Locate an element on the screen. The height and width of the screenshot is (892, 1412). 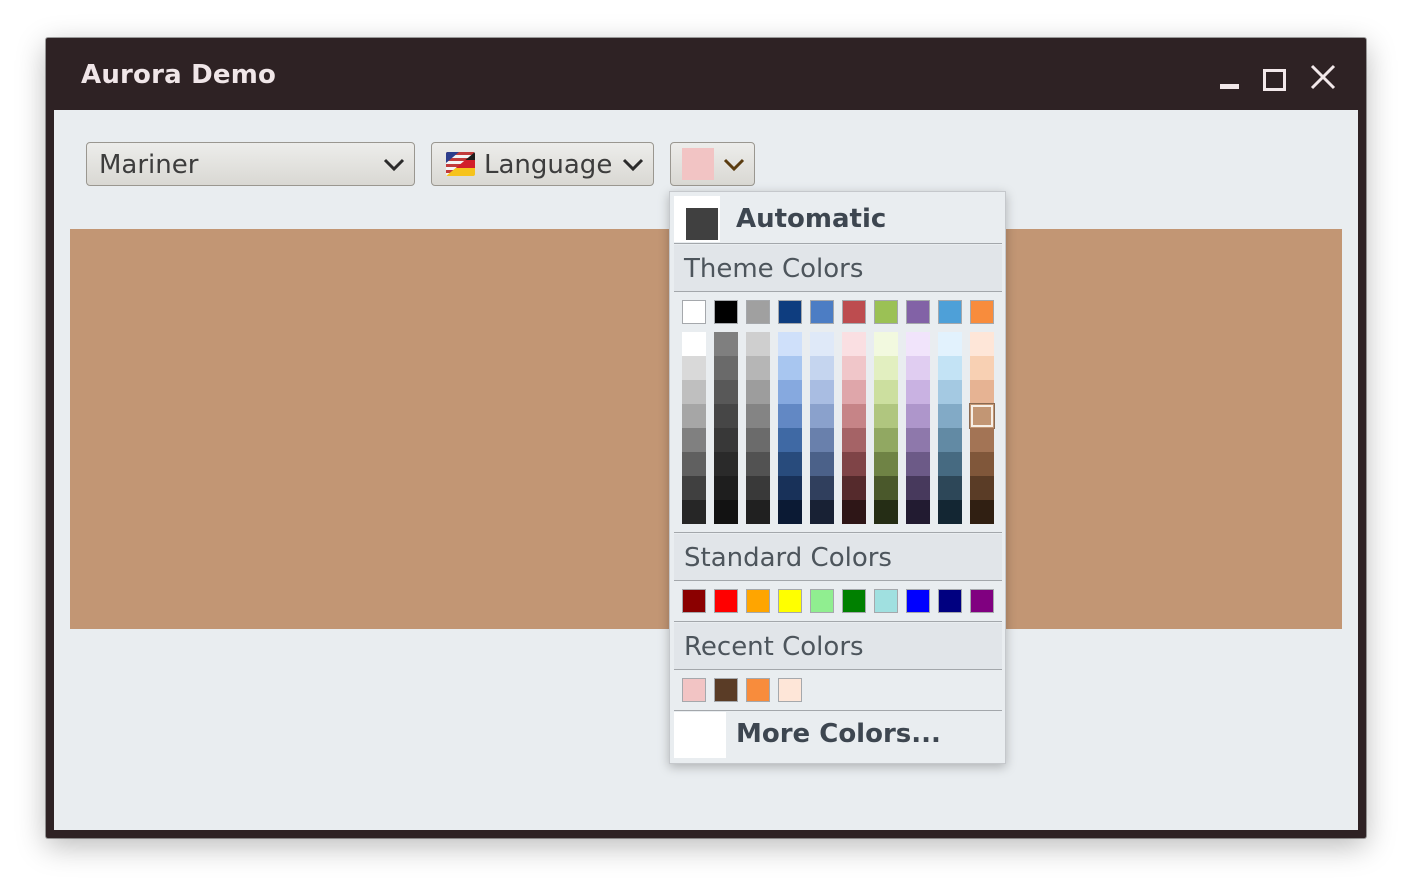
close-icon is located at coordinates (1323, 77).